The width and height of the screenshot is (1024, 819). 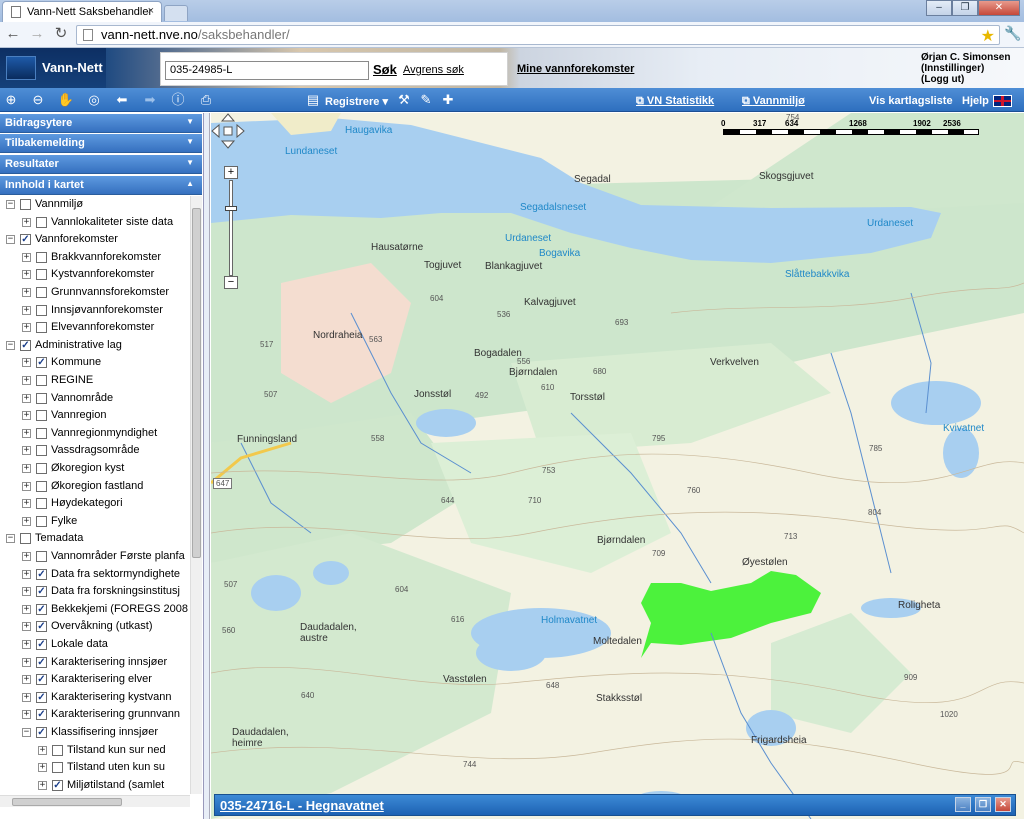 I want to click on tree-item: − ✓ Administrative lag, so click(x=64, y=345).